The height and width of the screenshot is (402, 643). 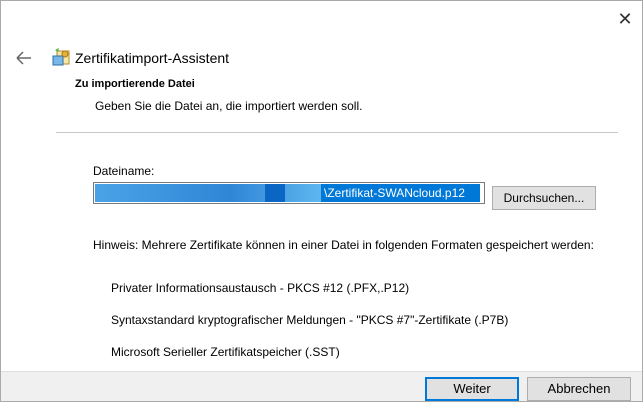 What do you see at coordinates (135, 84) in the screenshot?
I see `section-heading: Zu importierende Datei` at bounding box center [135, 84].